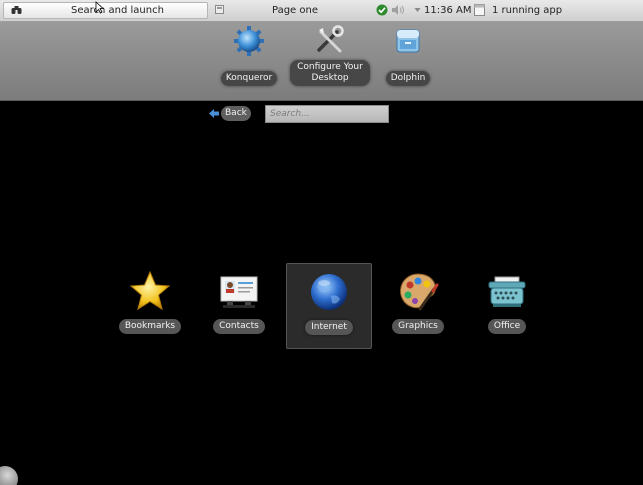 The height and width of the screenshot is (485, 643). Describe the element at coordinates (382, 10) in the screenshot. I see `network-ok-icon` at that location.